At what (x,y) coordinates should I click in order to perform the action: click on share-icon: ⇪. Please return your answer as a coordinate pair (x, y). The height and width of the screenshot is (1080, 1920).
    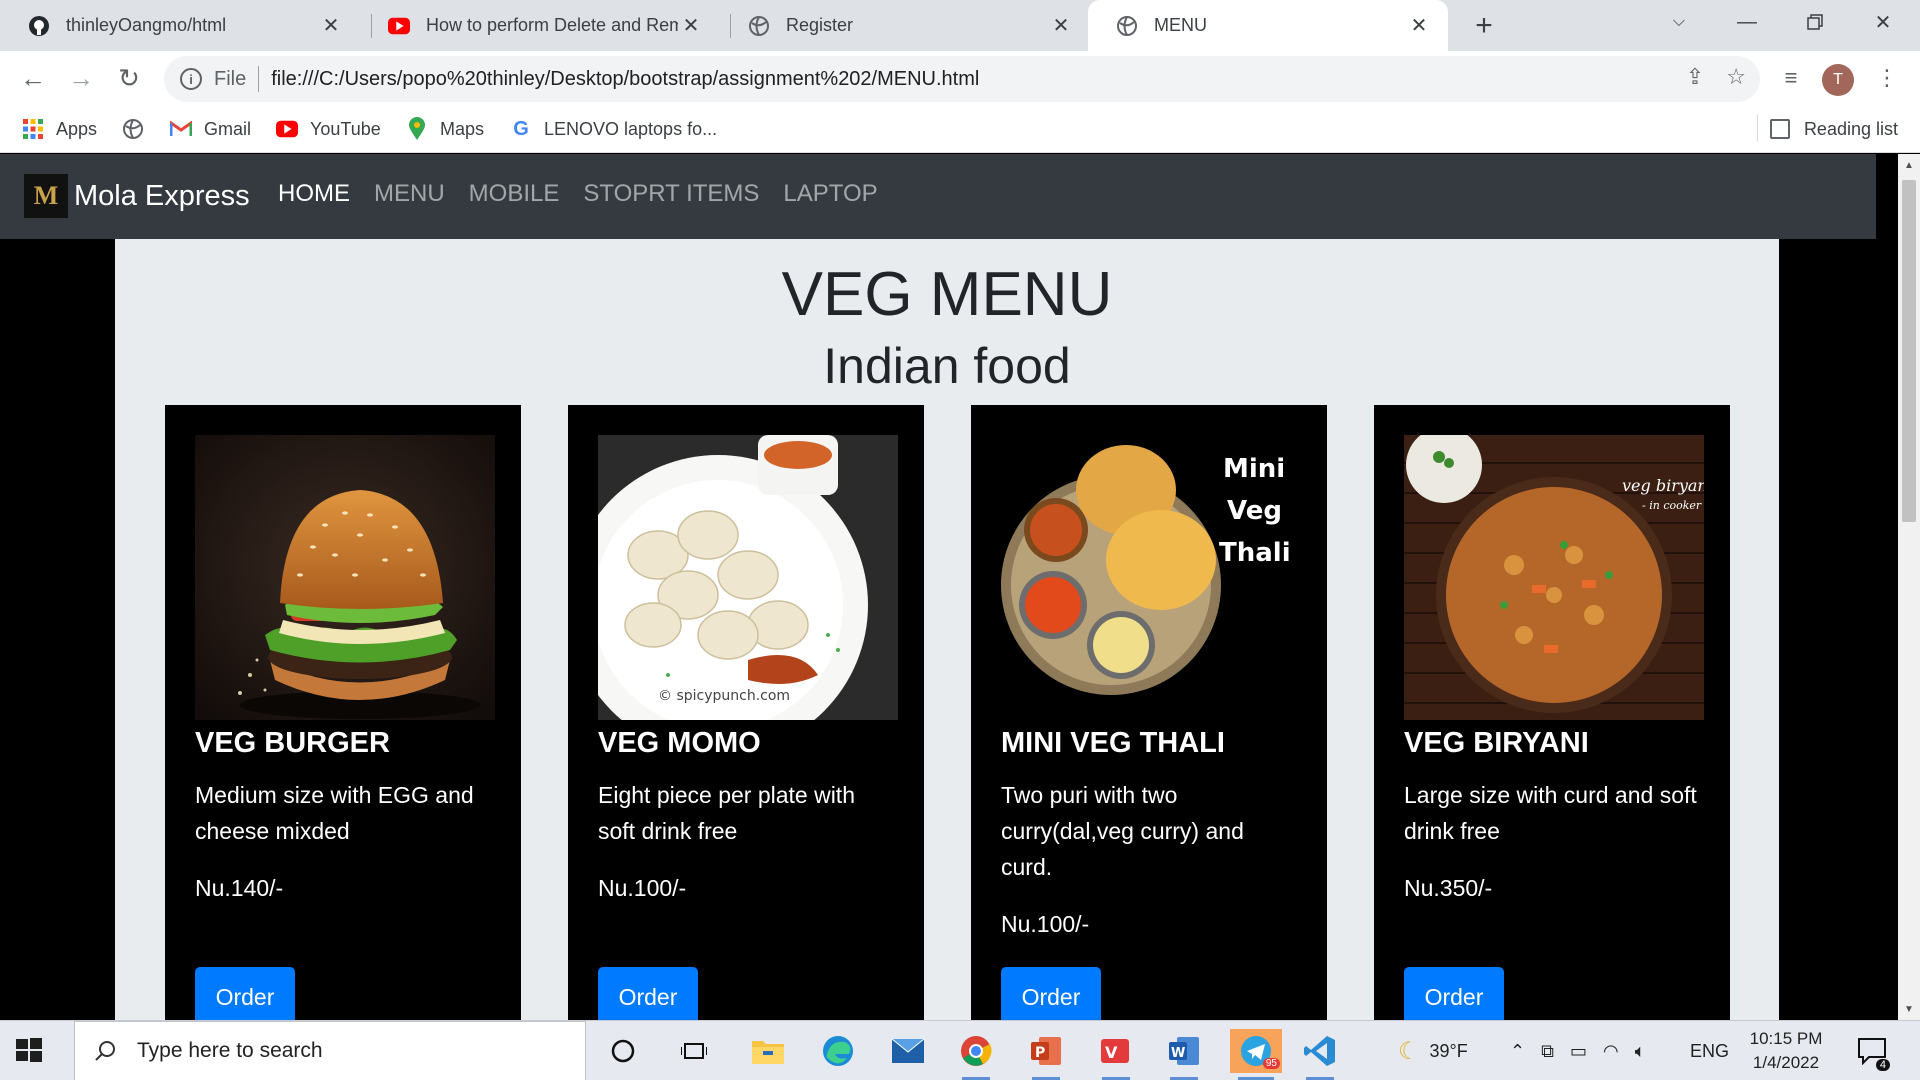
    Looking at the image, I should click on (1695, 77).